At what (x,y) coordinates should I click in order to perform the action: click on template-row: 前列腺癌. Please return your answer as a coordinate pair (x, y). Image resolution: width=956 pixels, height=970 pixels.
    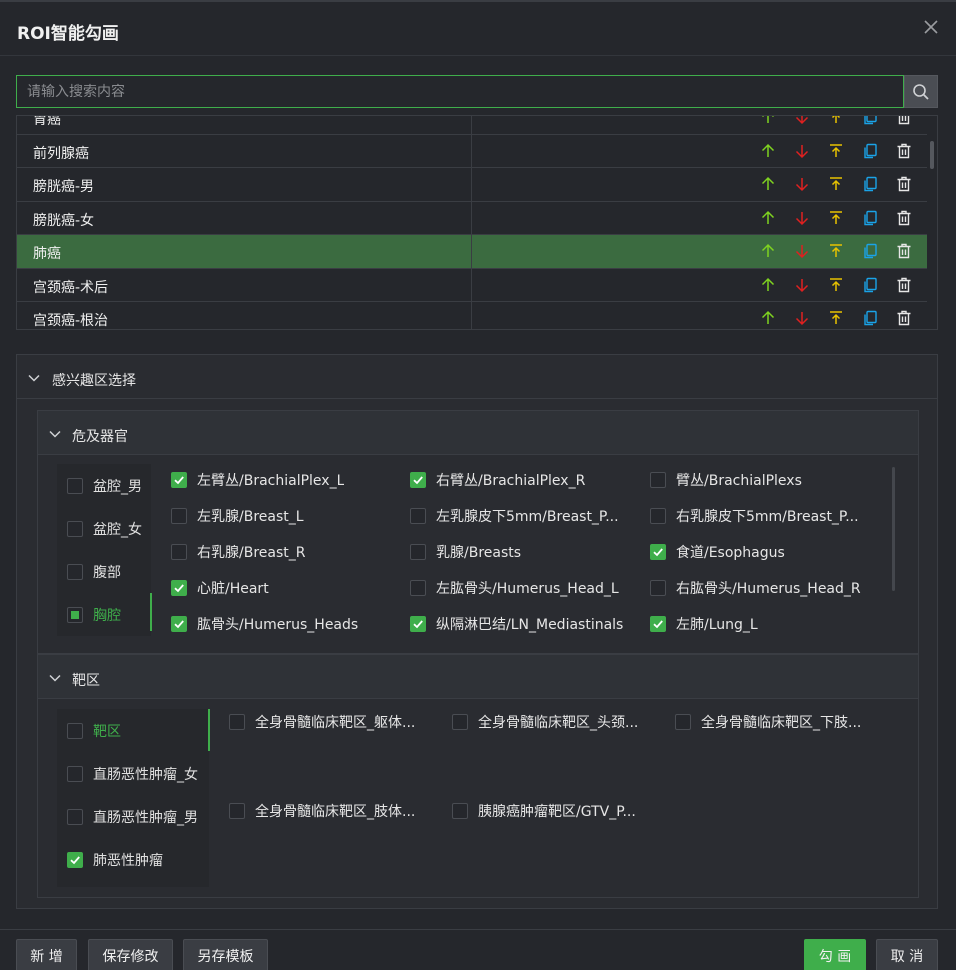
    Looking at the image, I should click on (472, 151).